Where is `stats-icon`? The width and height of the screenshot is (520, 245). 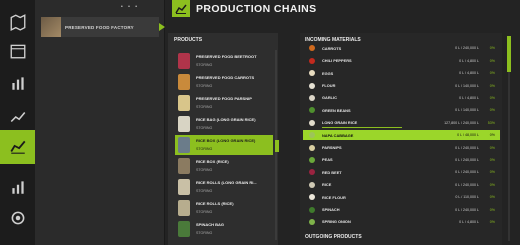 stats-icon is located at coordinates (17, 83).